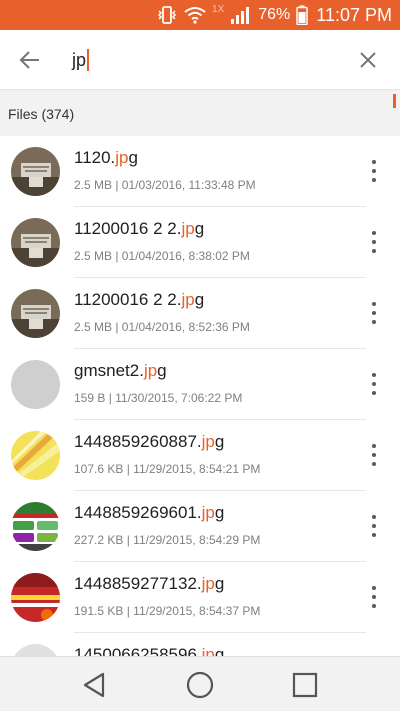 Image resolution: width=400 pixels, height=711 pixels. I want to click on vibrate-icon, so click(167, 15).